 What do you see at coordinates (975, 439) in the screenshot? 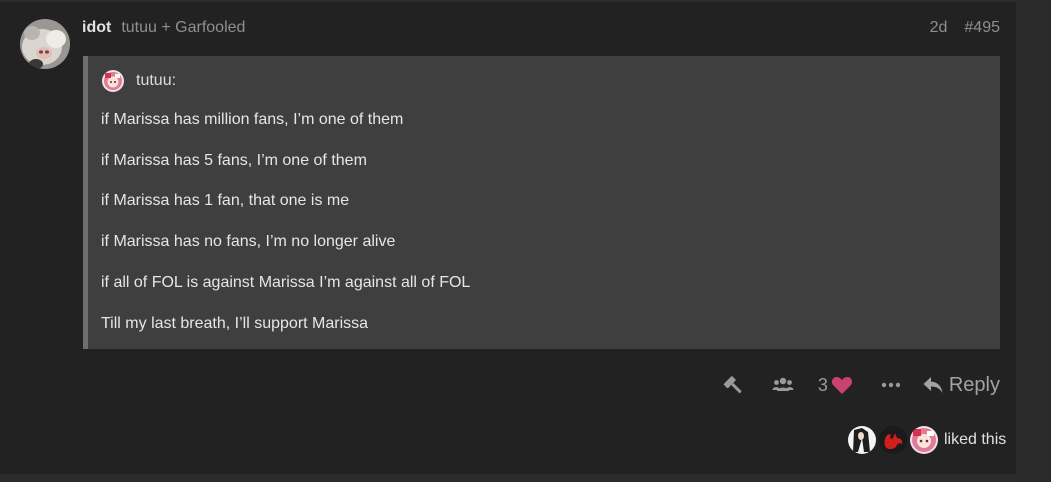
I see `liked-this-label: liked this` at bounding box center [975, 439].